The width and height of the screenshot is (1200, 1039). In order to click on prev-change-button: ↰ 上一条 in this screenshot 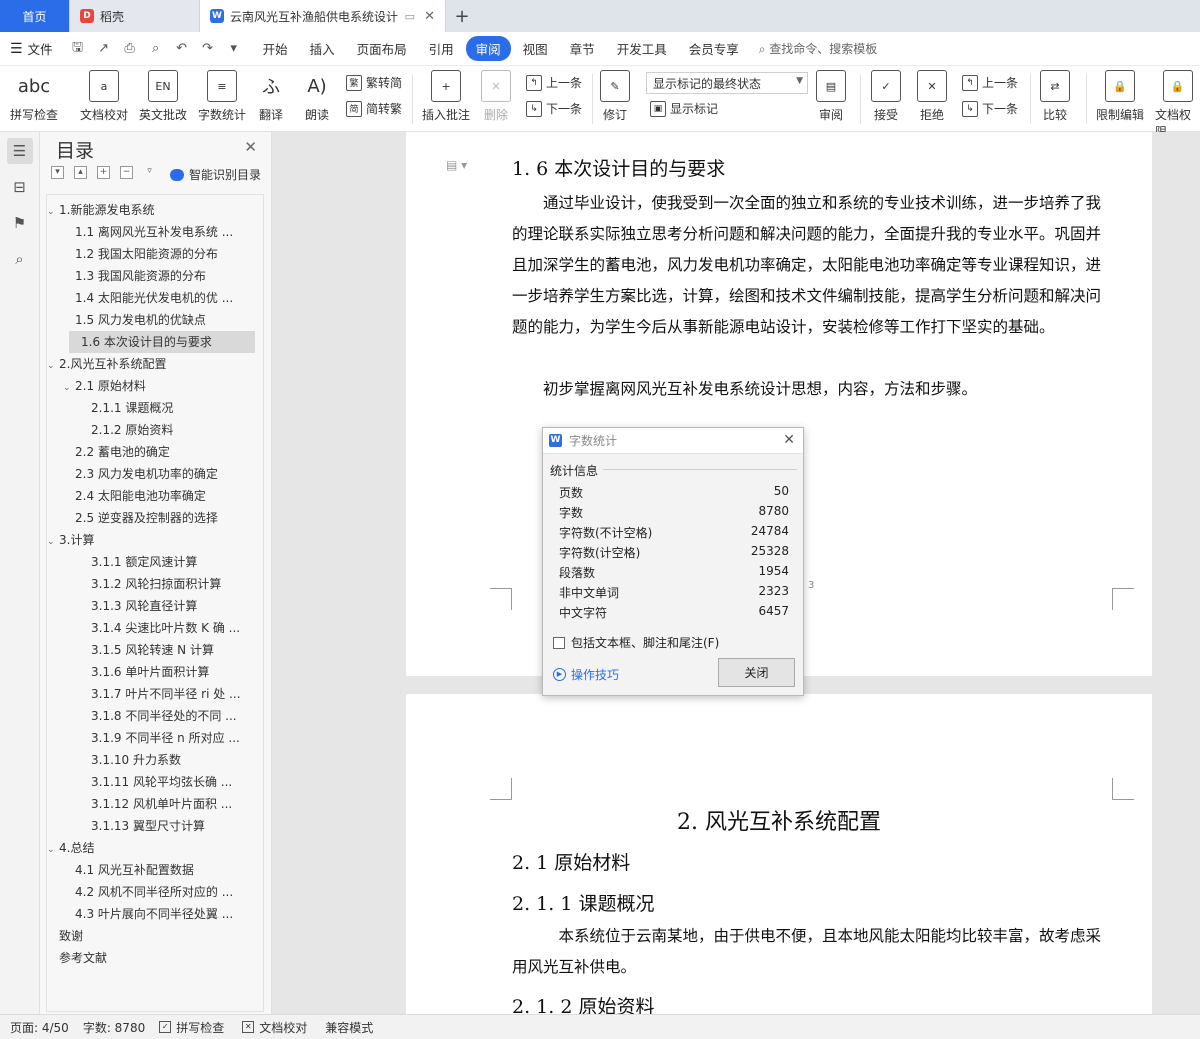, I will do `click(990, 82)`.